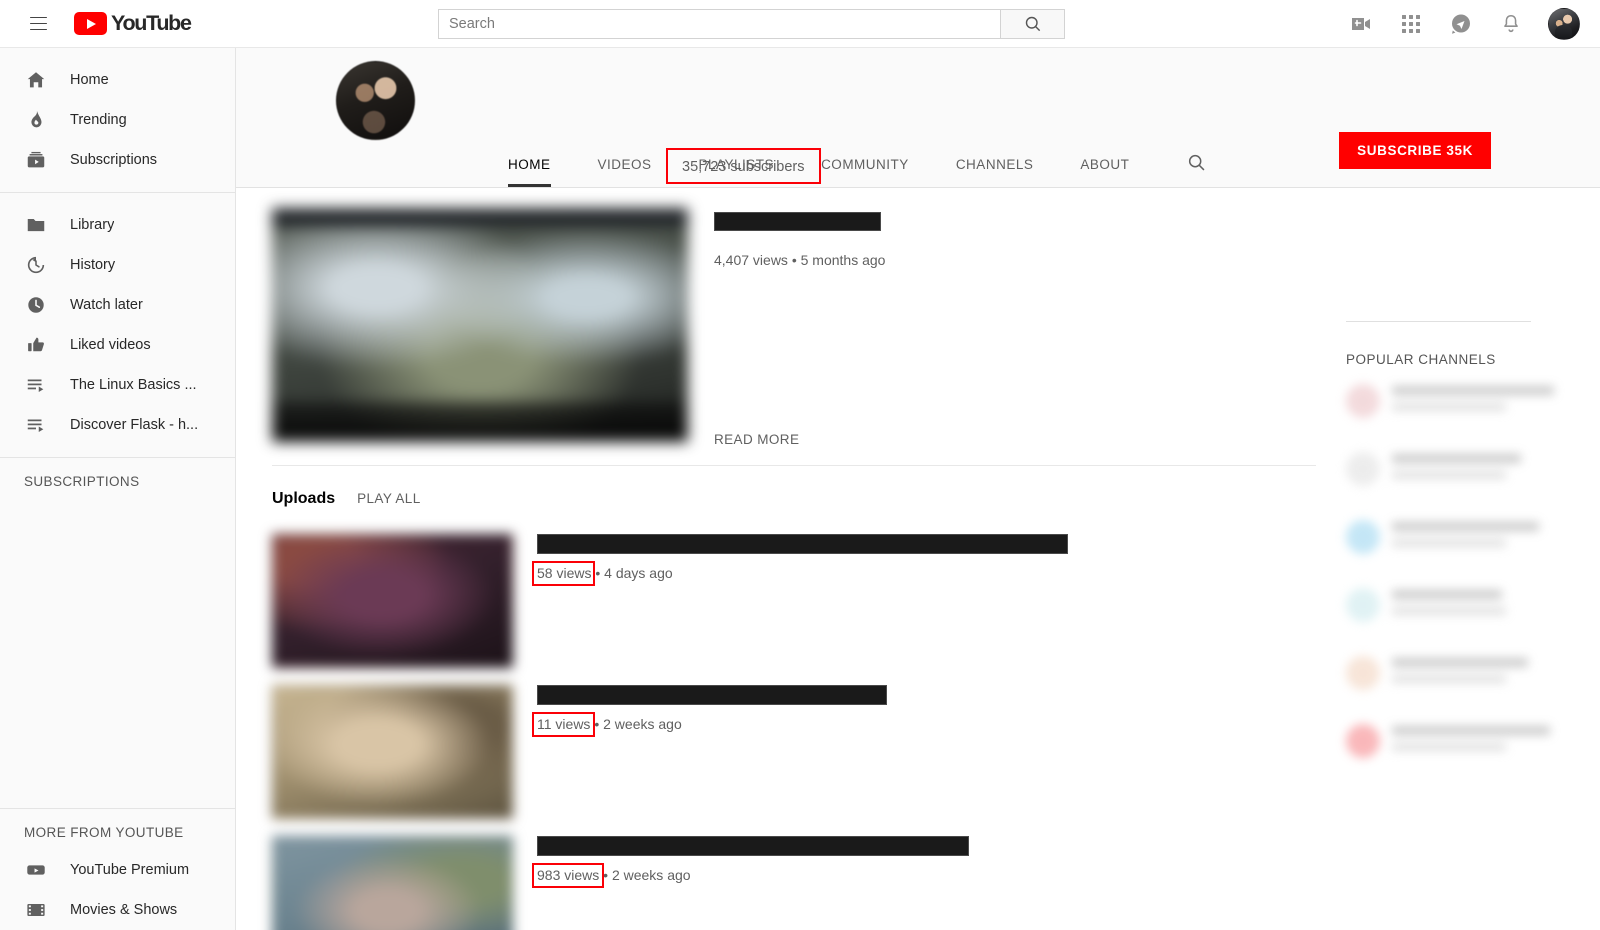 This screenshot has width=1600, height=930. What do you see at coordinates (800, 260) in the screenshot?
I see `featured-video-stats: 4,407 views • 5 months ago` at bounding box center [800, 260].